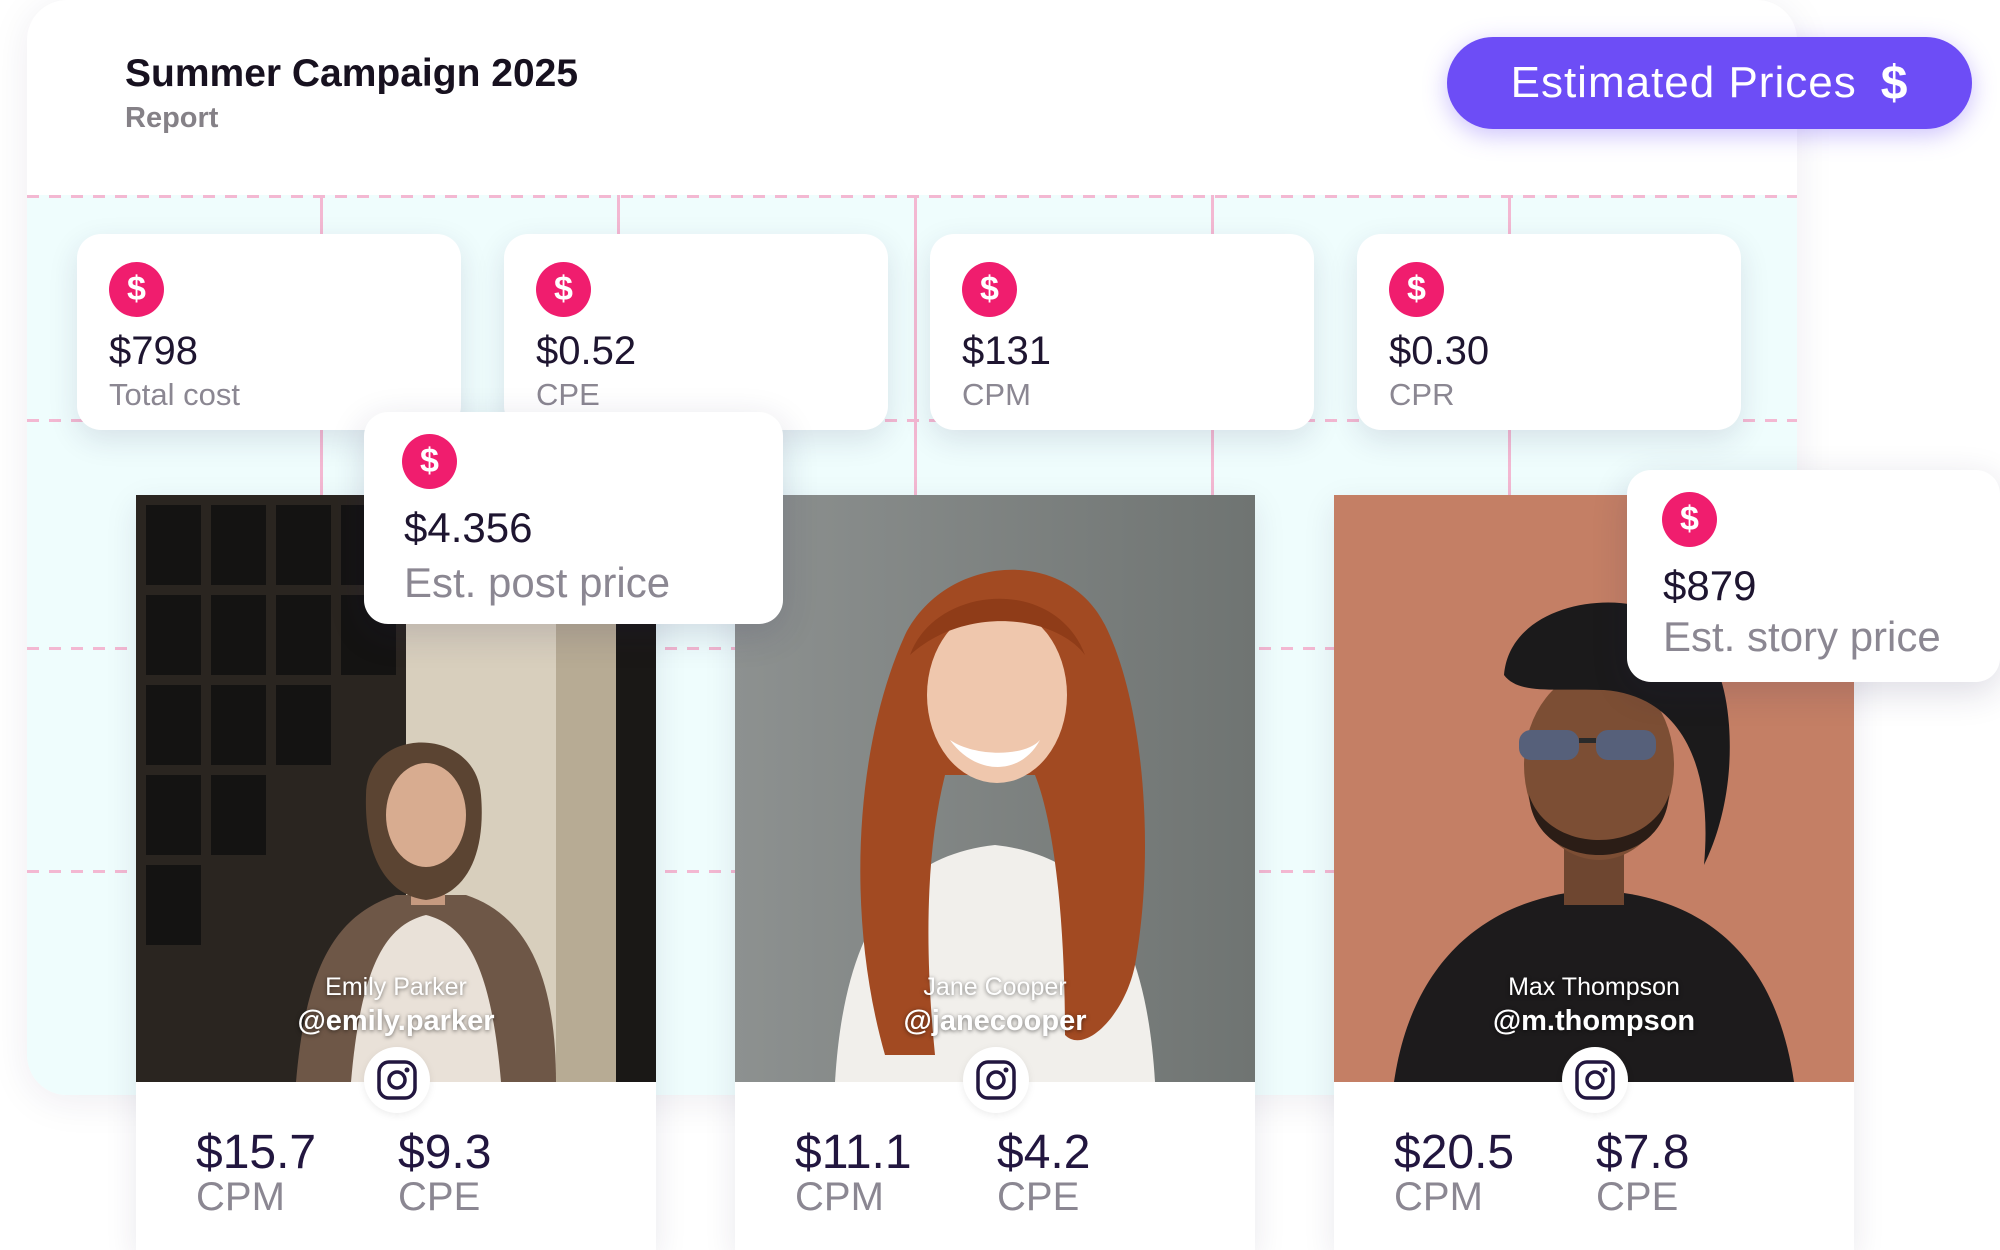  What do you see at coordinates (1044, 1152) in the screenshot?
I see `metric-value: $4.2` at bounding box center [1044, 1152].